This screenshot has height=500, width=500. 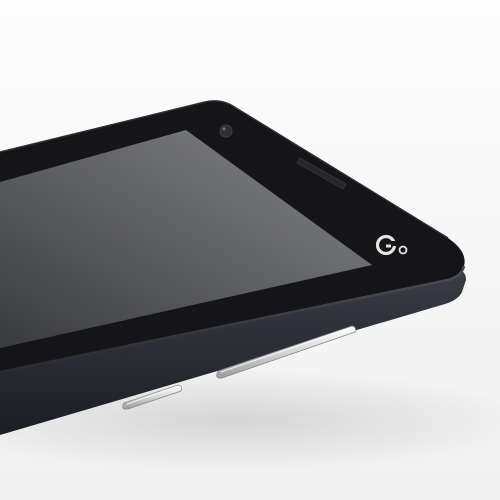 I want to click on front-camera-lens-glint, so click(x=224, y=129).